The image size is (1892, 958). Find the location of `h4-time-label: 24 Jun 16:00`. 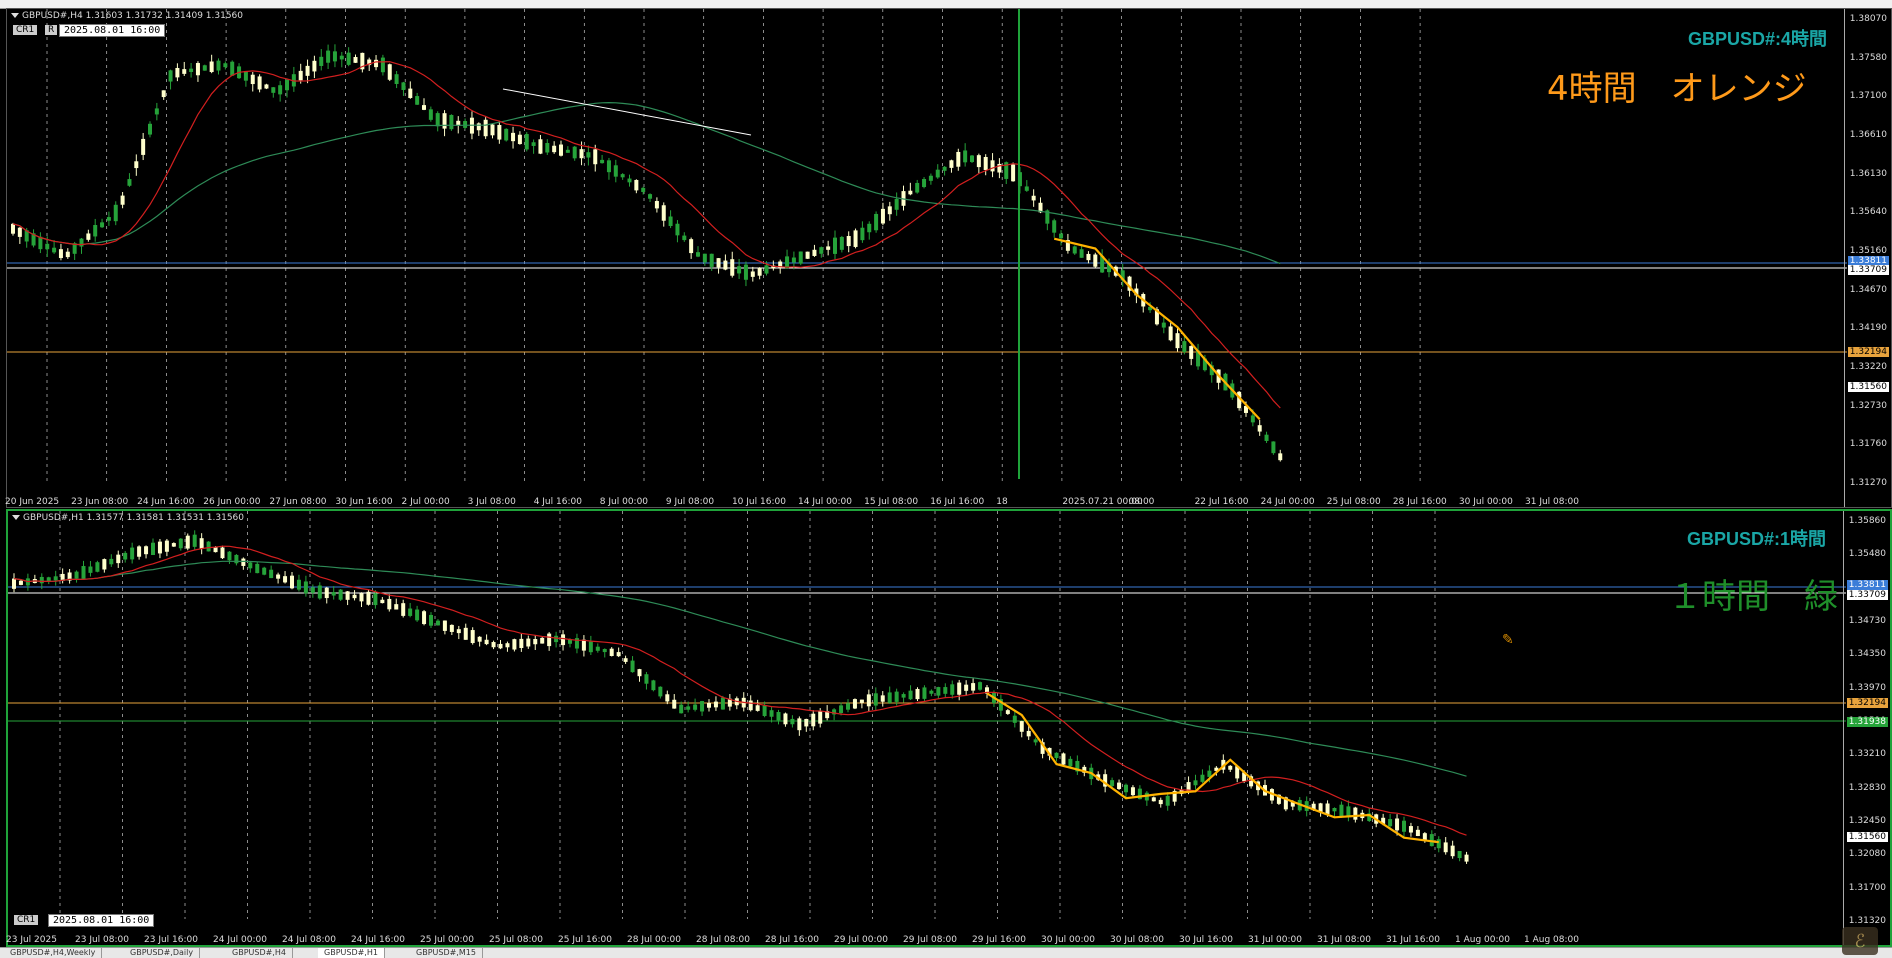

h4-time-label: 24 Jun 16:00 is located at coordinates (166, 502).